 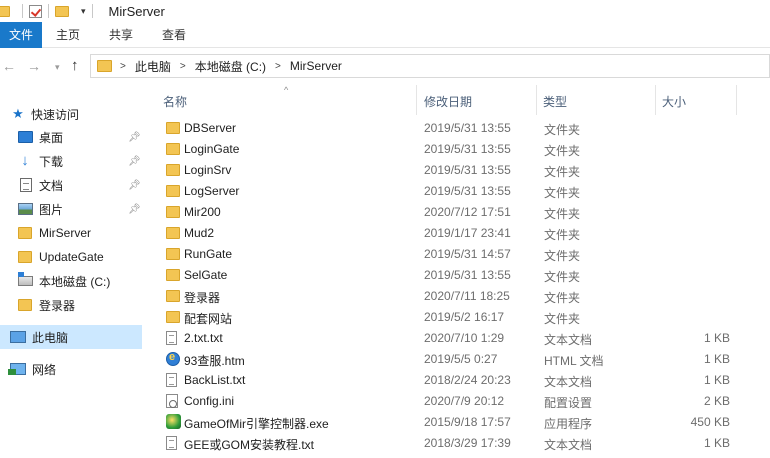 I want to click on sidebar-item-label: MirServer, so click(x=65, y=233).